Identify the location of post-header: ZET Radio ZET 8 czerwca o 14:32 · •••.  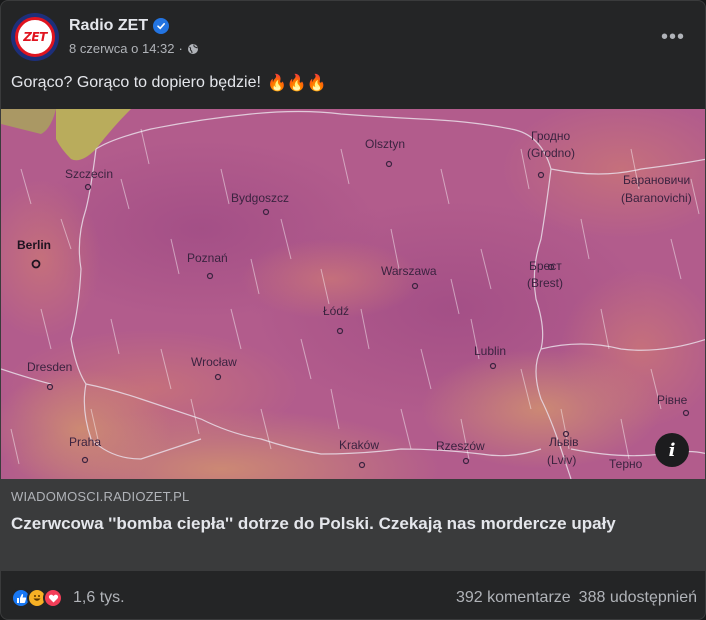
(356, 37).